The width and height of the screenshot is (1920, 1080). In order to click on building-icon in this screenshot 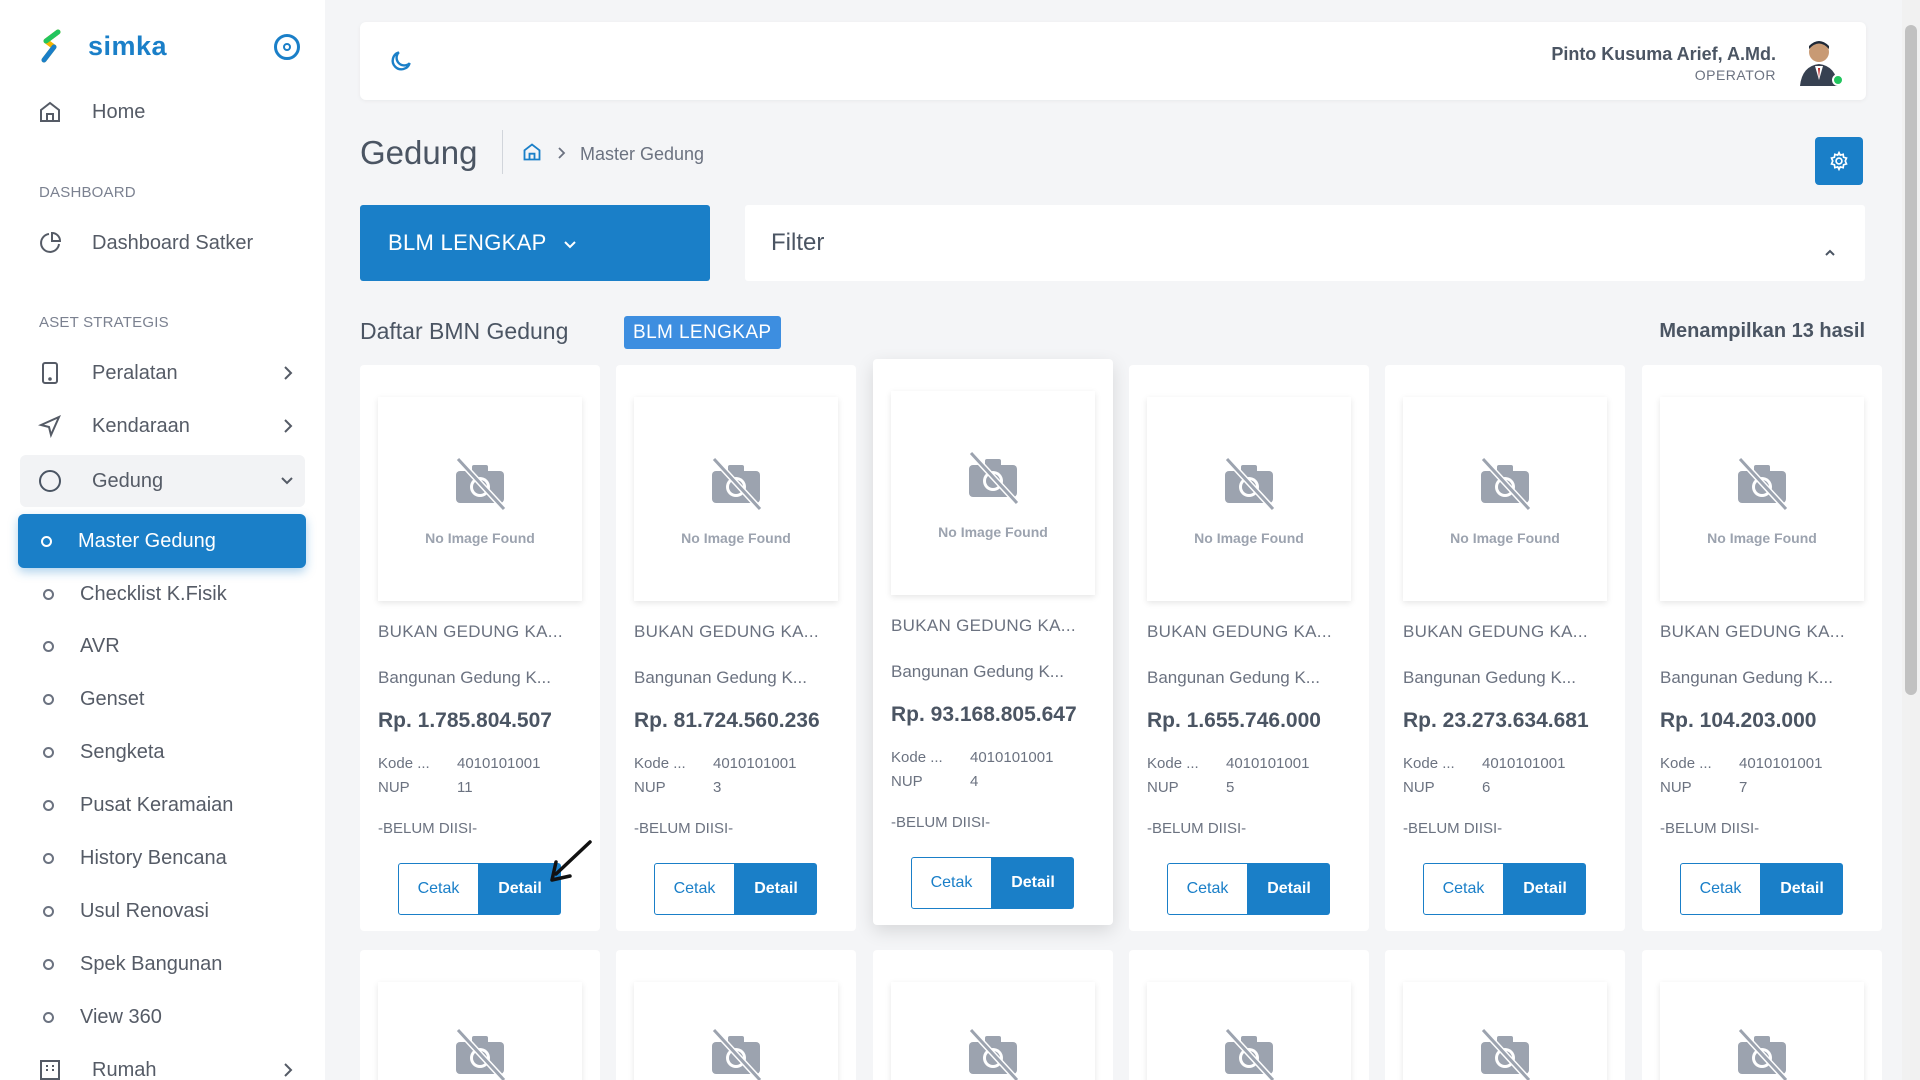, I will do `click(50, 1069)`.